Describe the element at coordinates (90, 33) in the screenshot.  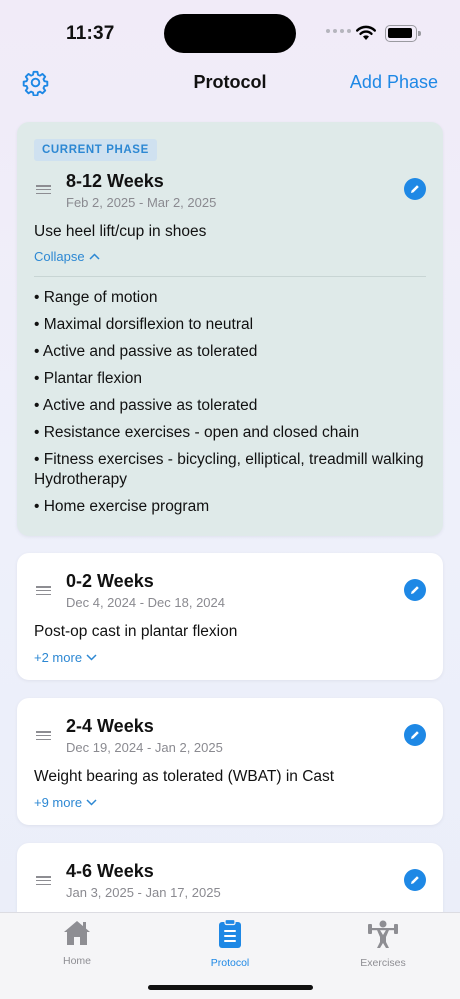
I see `status-time: 11:37` at that location.